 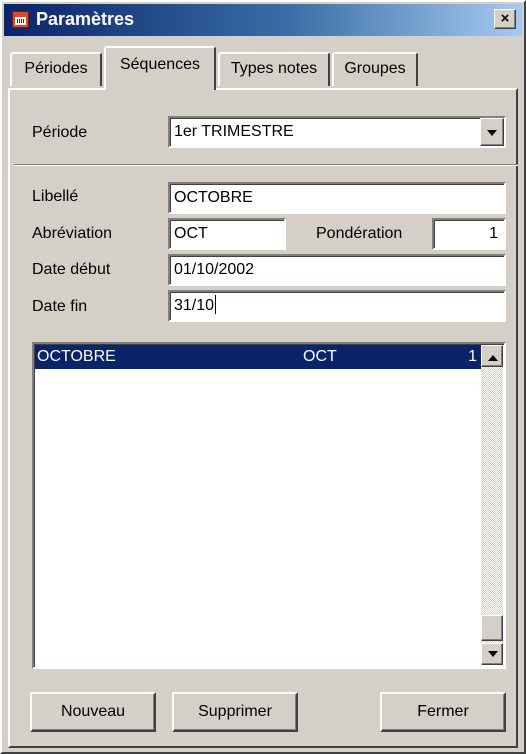 I want to click on title-bar: Paramètres ×, so click(x=263, y=20).